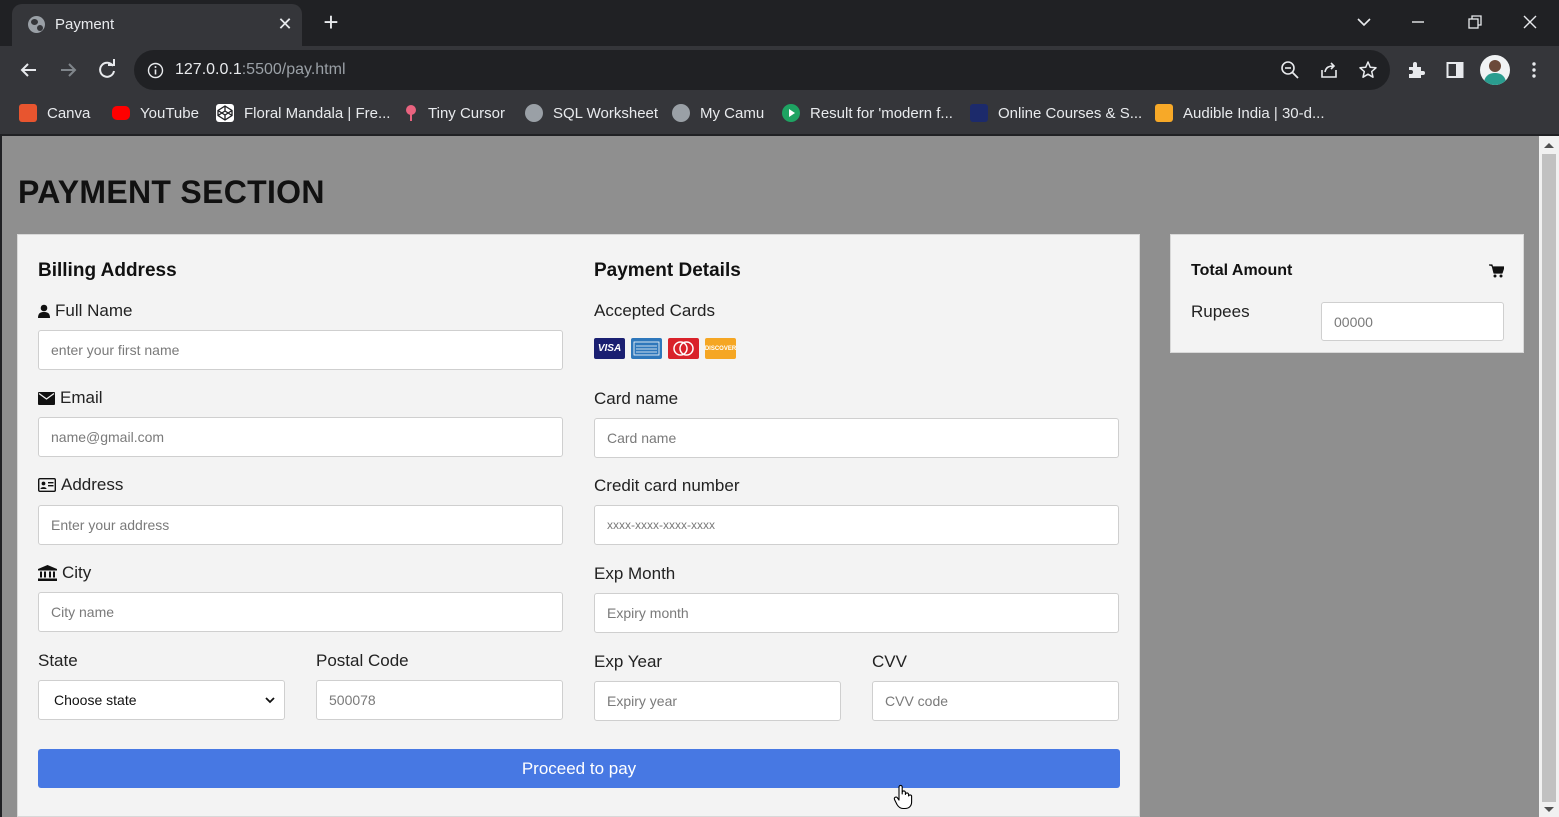  What do you see at coordinates (70, 398) in the screenshot?
I see `email-label: Email` at bounding box center [70, 398].